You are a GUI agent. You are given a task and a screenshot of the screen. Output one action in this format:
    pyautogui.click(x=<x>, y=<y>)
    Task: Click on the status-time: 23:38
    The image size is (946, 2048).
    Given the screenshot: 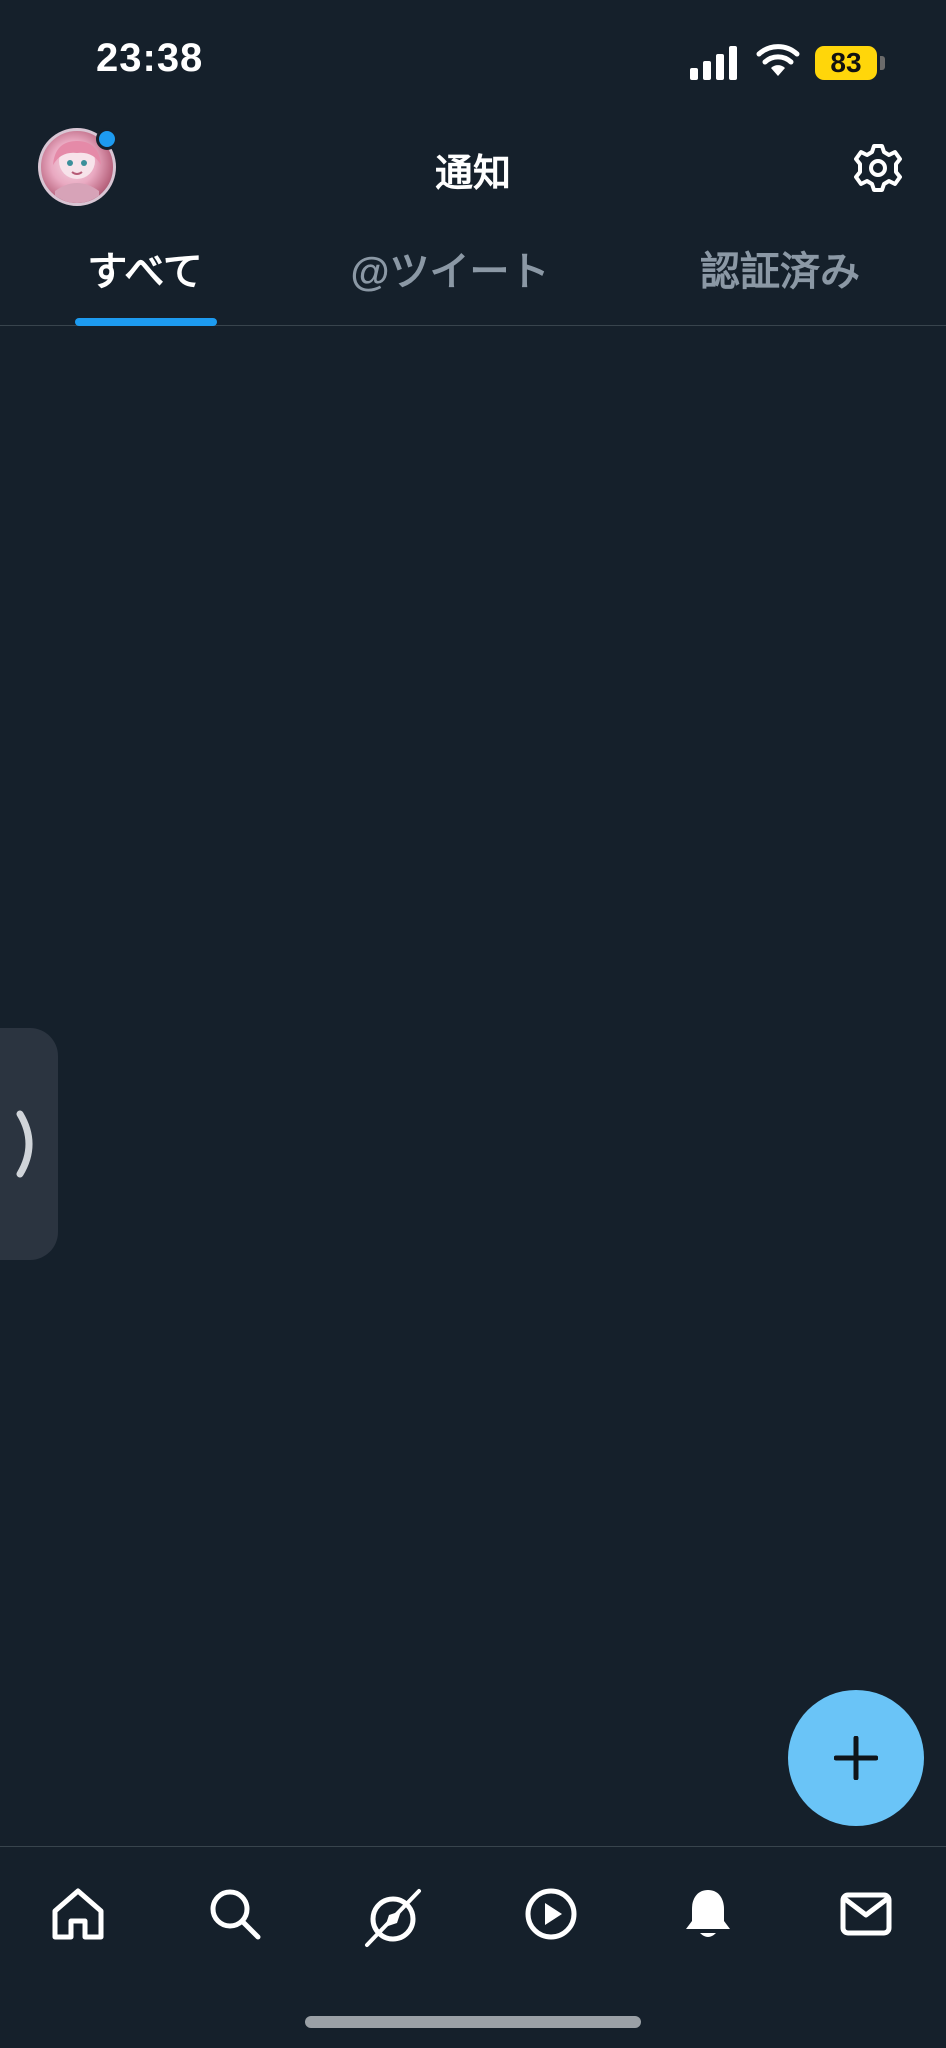 What is the action you would take?
    pyautogui.click(x=150, y=58)
    